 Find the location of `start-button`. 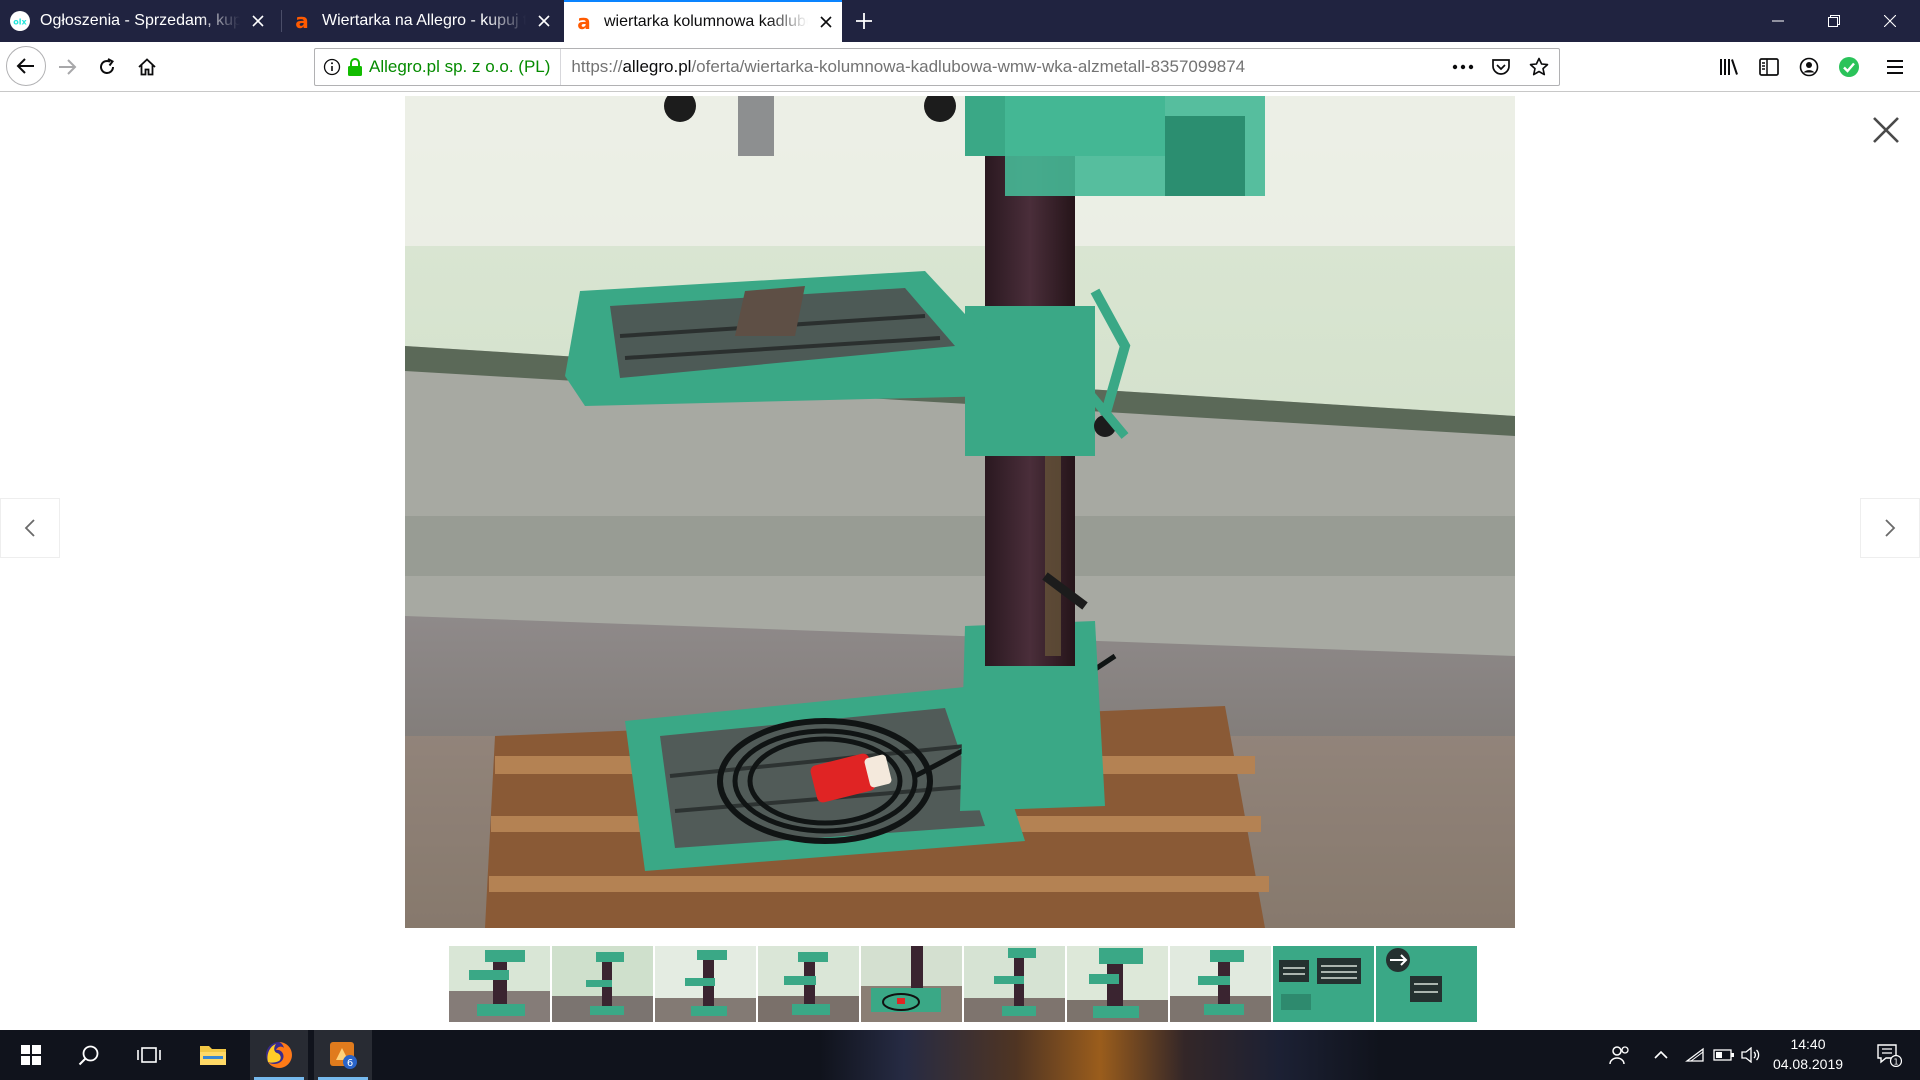

start-button is located at coordinates (31, 1055).